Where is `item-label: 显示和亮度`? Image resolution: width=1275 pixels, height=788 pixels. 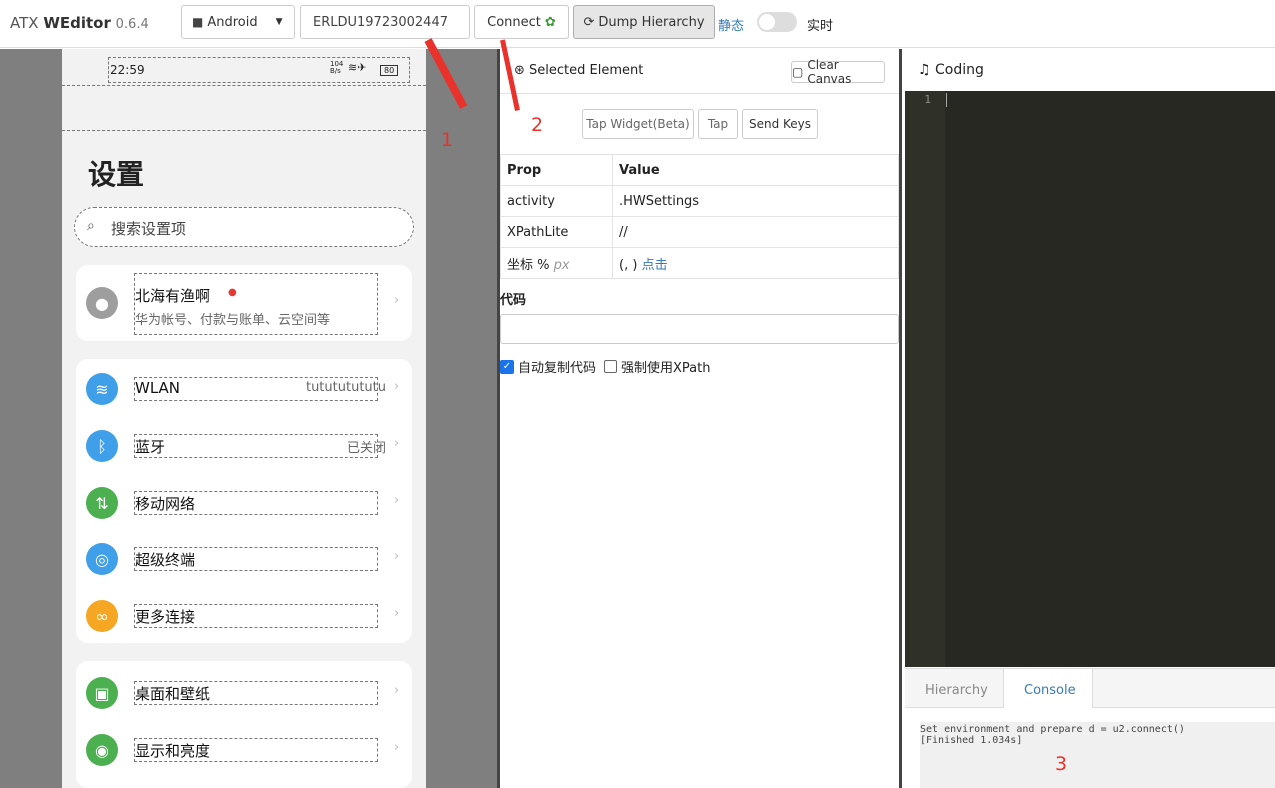 item-label: 显示和亮度 is located at coordinates (173, 751).